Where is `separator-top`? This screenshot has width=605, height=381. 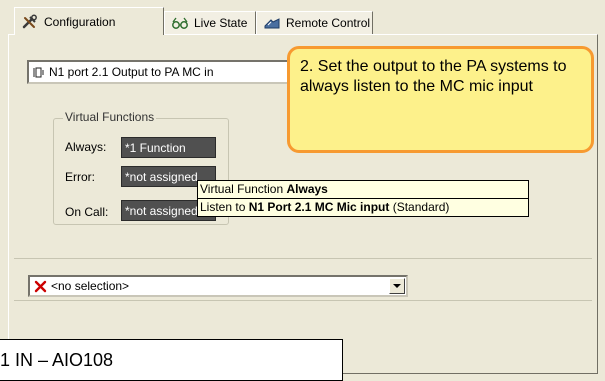 separator-top is located at coordinates (303, 258).